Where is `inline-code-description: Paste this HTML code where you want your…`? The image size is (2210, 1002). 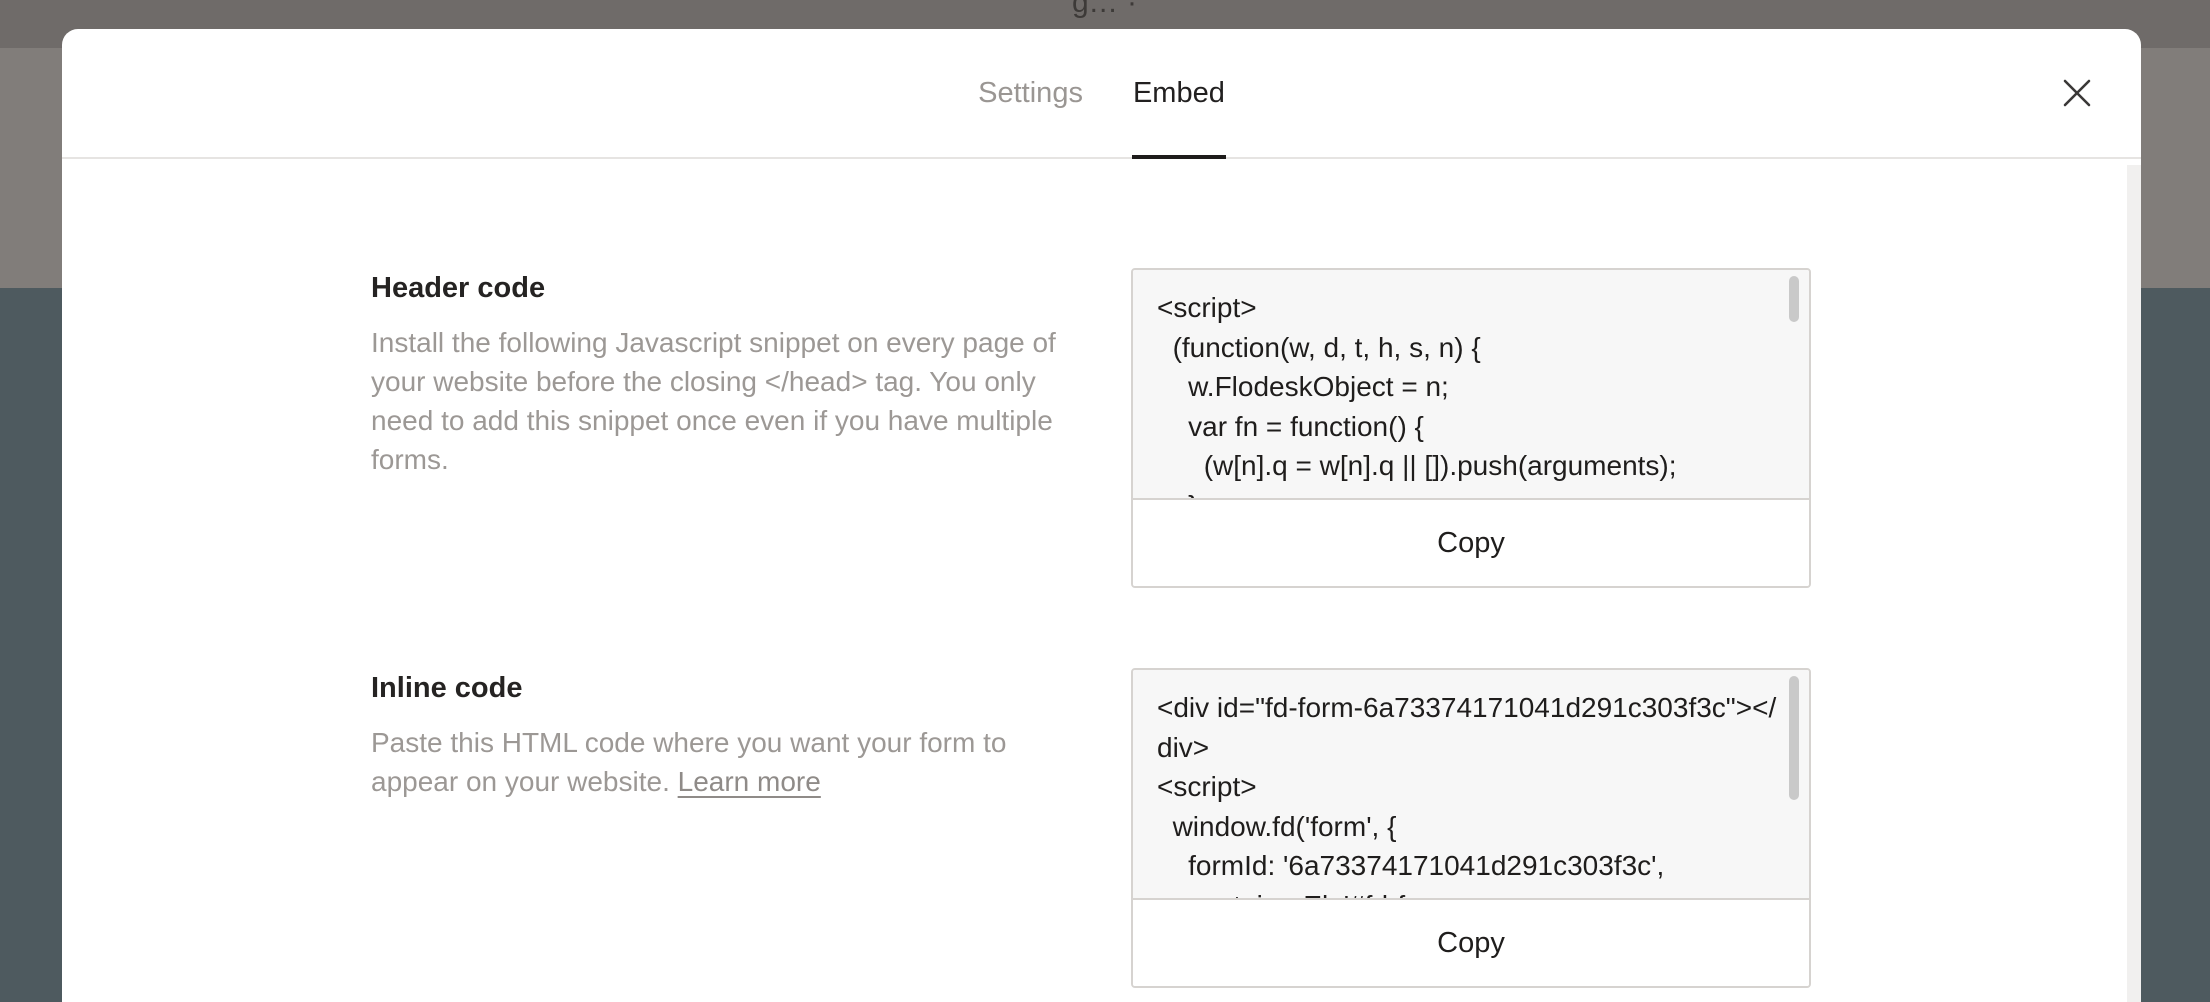
inline-code-description: Paste this HTML code where you want your… is located at coordinates (721, 762).